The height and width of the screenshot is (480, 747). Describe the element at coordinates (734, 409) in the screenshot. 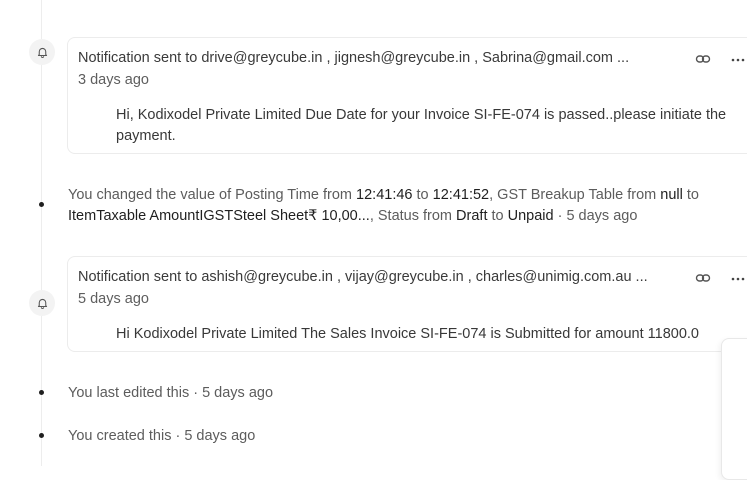

I see `side-panel` at that location.